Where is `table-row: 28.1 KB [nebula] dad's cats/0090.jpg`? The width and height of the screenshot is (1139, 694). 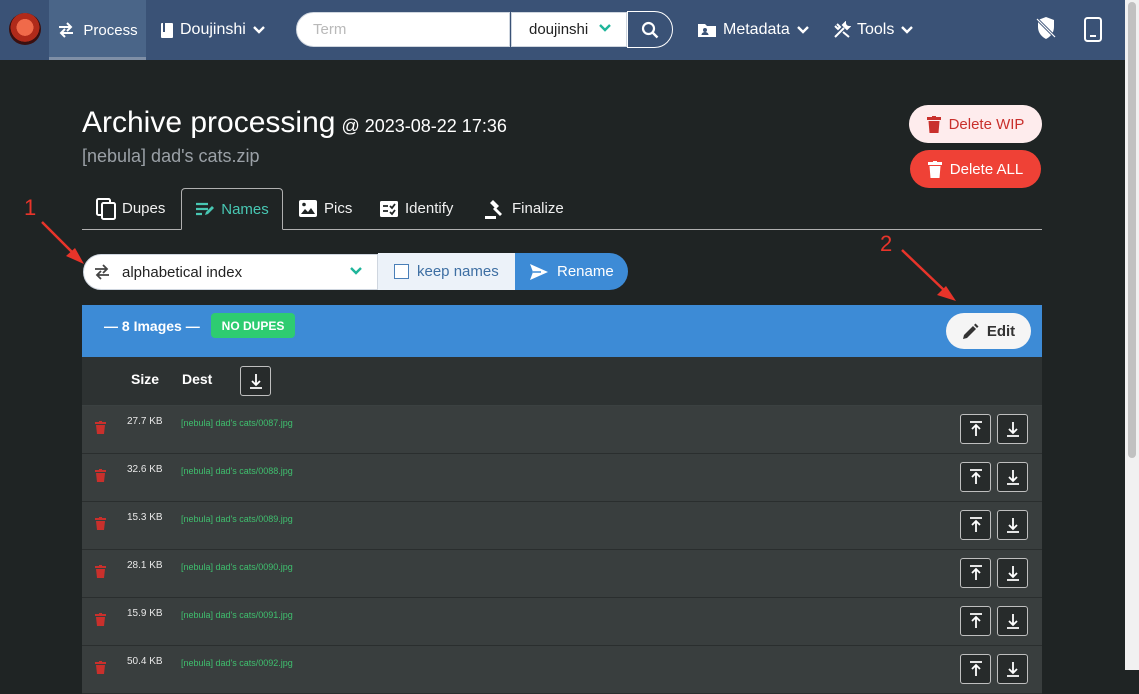 table-row: 28.1 KB [nebula] dad's cats/0090.jpg is located at coordinates (562, 574).